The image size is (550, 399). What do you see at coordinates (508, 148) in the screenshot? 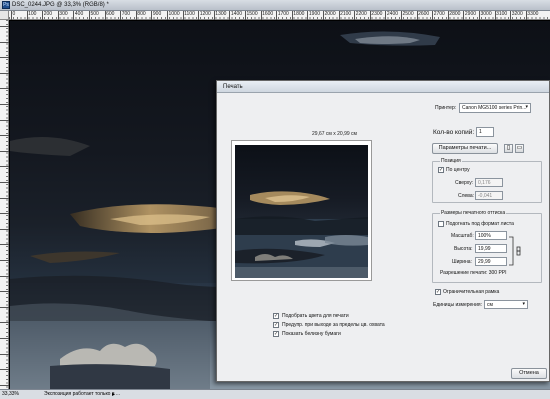
I see `portrait-orientation-icon: ▯` at bounding box center [508, 148].